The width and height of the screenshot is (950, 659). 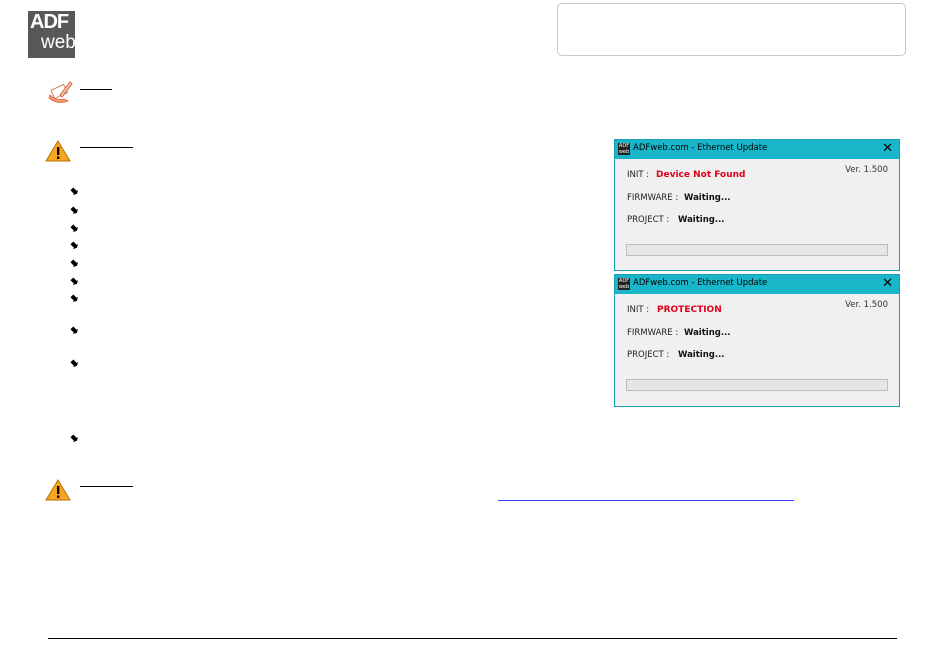 I want to click on init-status: PROTECTION, so click(x=689, y=310).